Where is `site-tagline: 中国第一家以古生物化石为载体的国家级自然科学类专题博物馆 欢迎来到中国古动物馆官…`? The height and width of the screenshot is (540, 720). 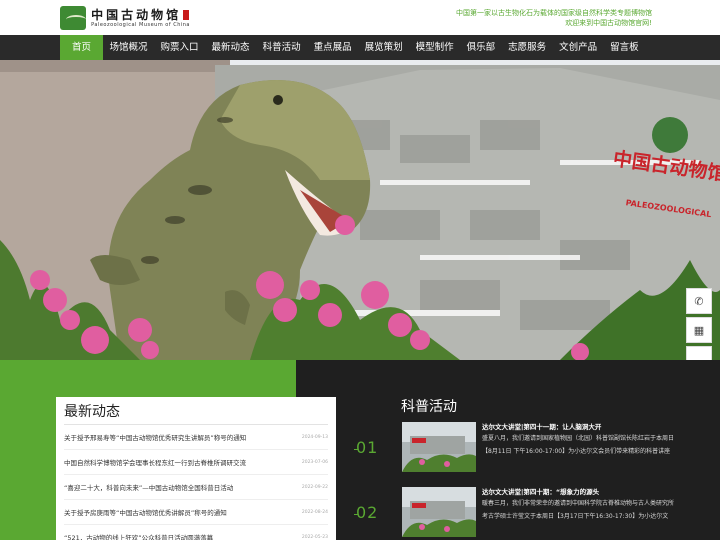
site-tagline: 中国第一家以古生物化石为载体的国家级自然科学类专题博物馆 欢迎来到中国古动物馆官… is located at coordinates (554, 18).